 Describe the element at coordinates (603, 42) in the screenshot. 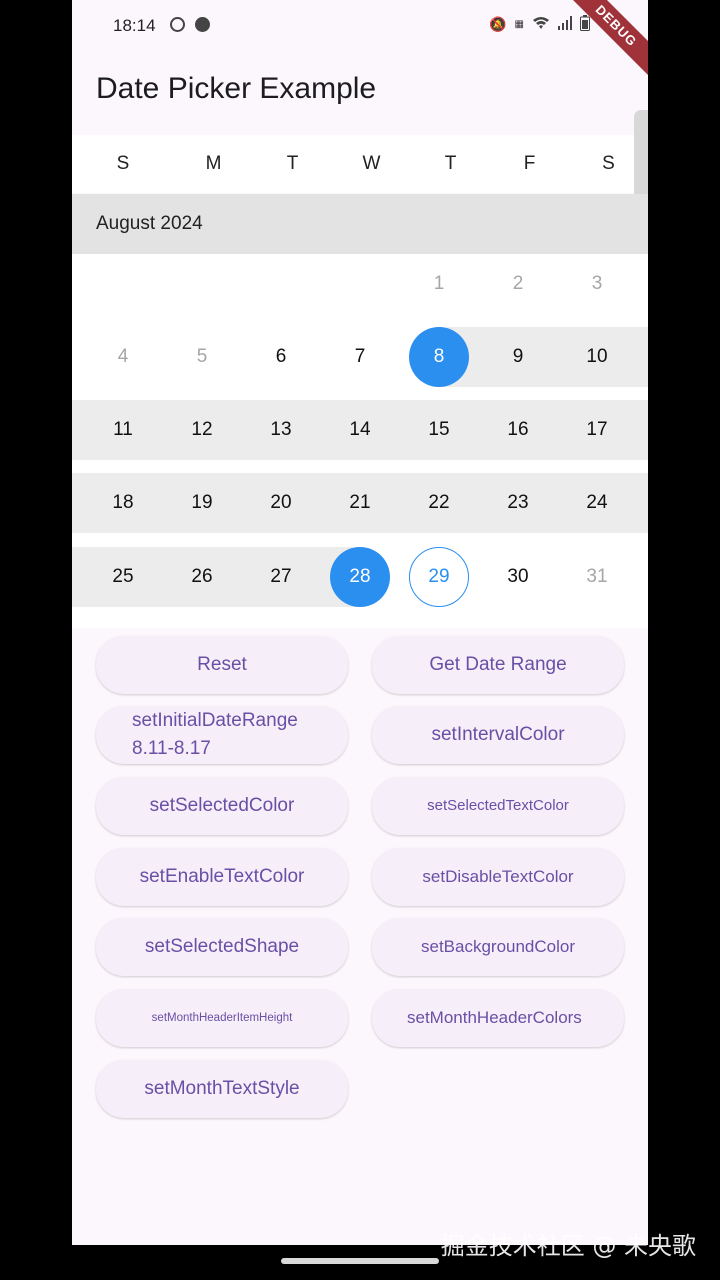

I see `debug-banner: DEBUG` at that location.